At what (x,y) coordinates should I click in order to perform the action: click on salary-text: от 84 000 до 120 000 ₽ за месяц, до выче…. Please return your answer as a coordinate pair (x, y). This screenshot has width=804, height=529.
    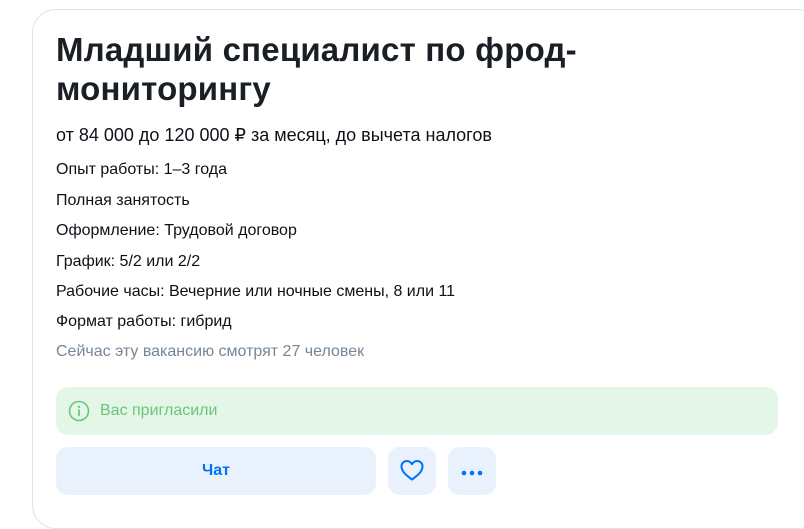
    Looking at the image, I should click on (274, 135).